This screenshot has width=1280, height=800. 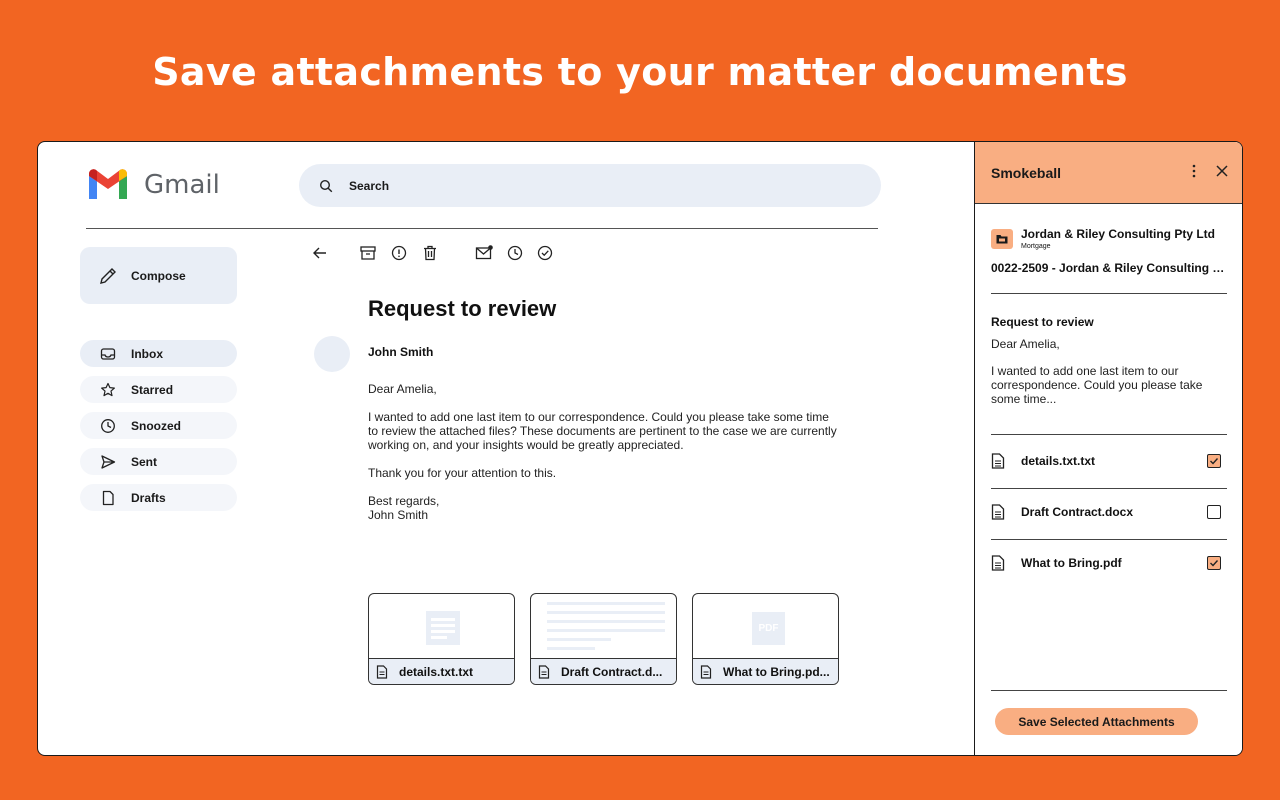 What do you see at coordinates (1096, 721) in the screenshot?
I see `save-selected-attachments-button: Save Selected Attachments` at bounding box center [1096, 721].